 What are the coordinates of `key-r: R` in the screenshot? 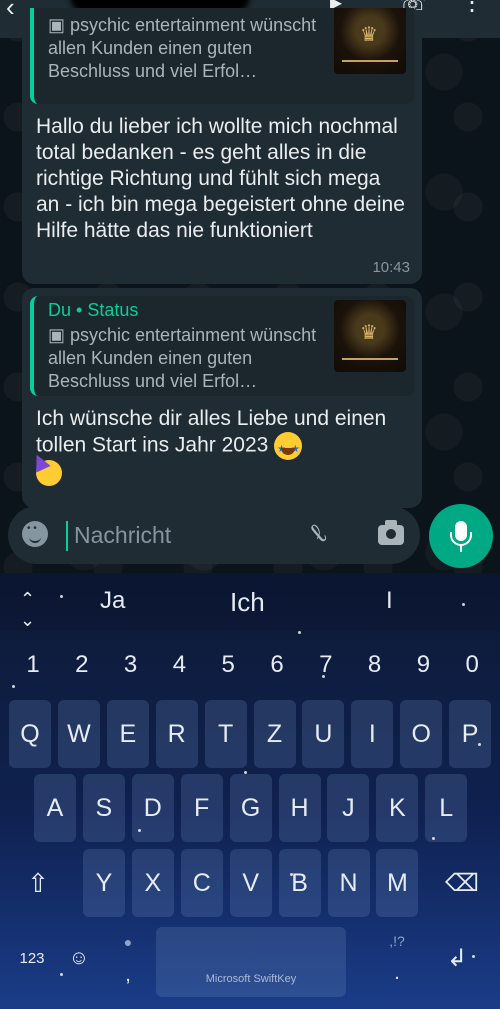 It's located at (176, 734).